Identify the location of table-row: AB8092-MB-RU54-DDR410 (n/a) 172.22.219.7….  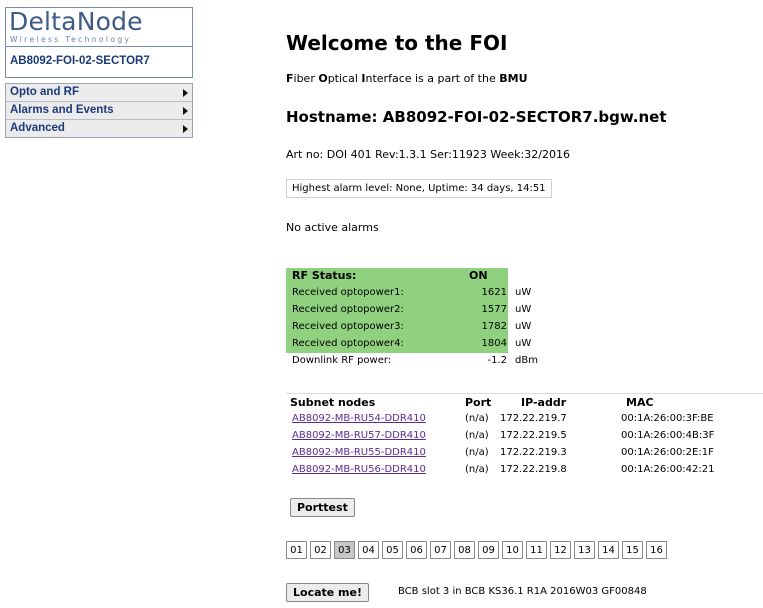
(524, 419).